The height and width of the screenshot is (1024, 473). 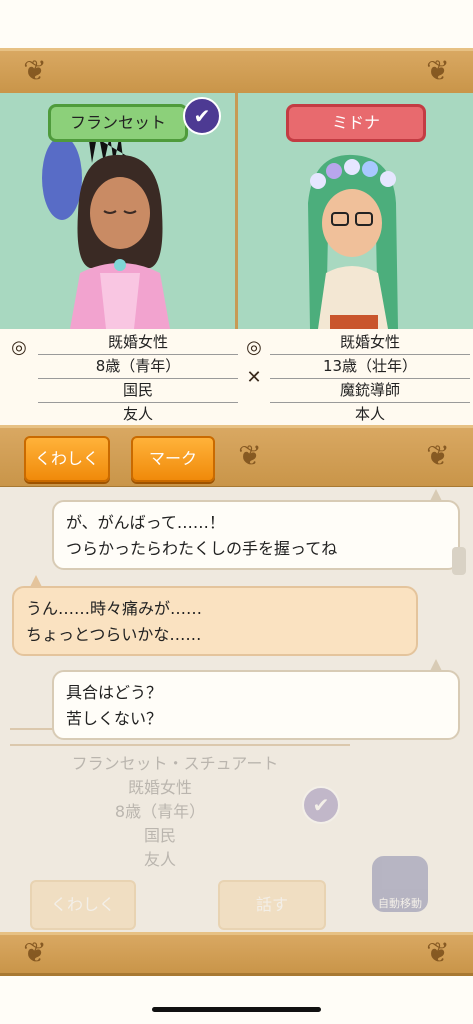 What do you see at coordinates (370, 415) in the screenshot?
I see `info-relation: 本人` at bounding box center [370, 415].